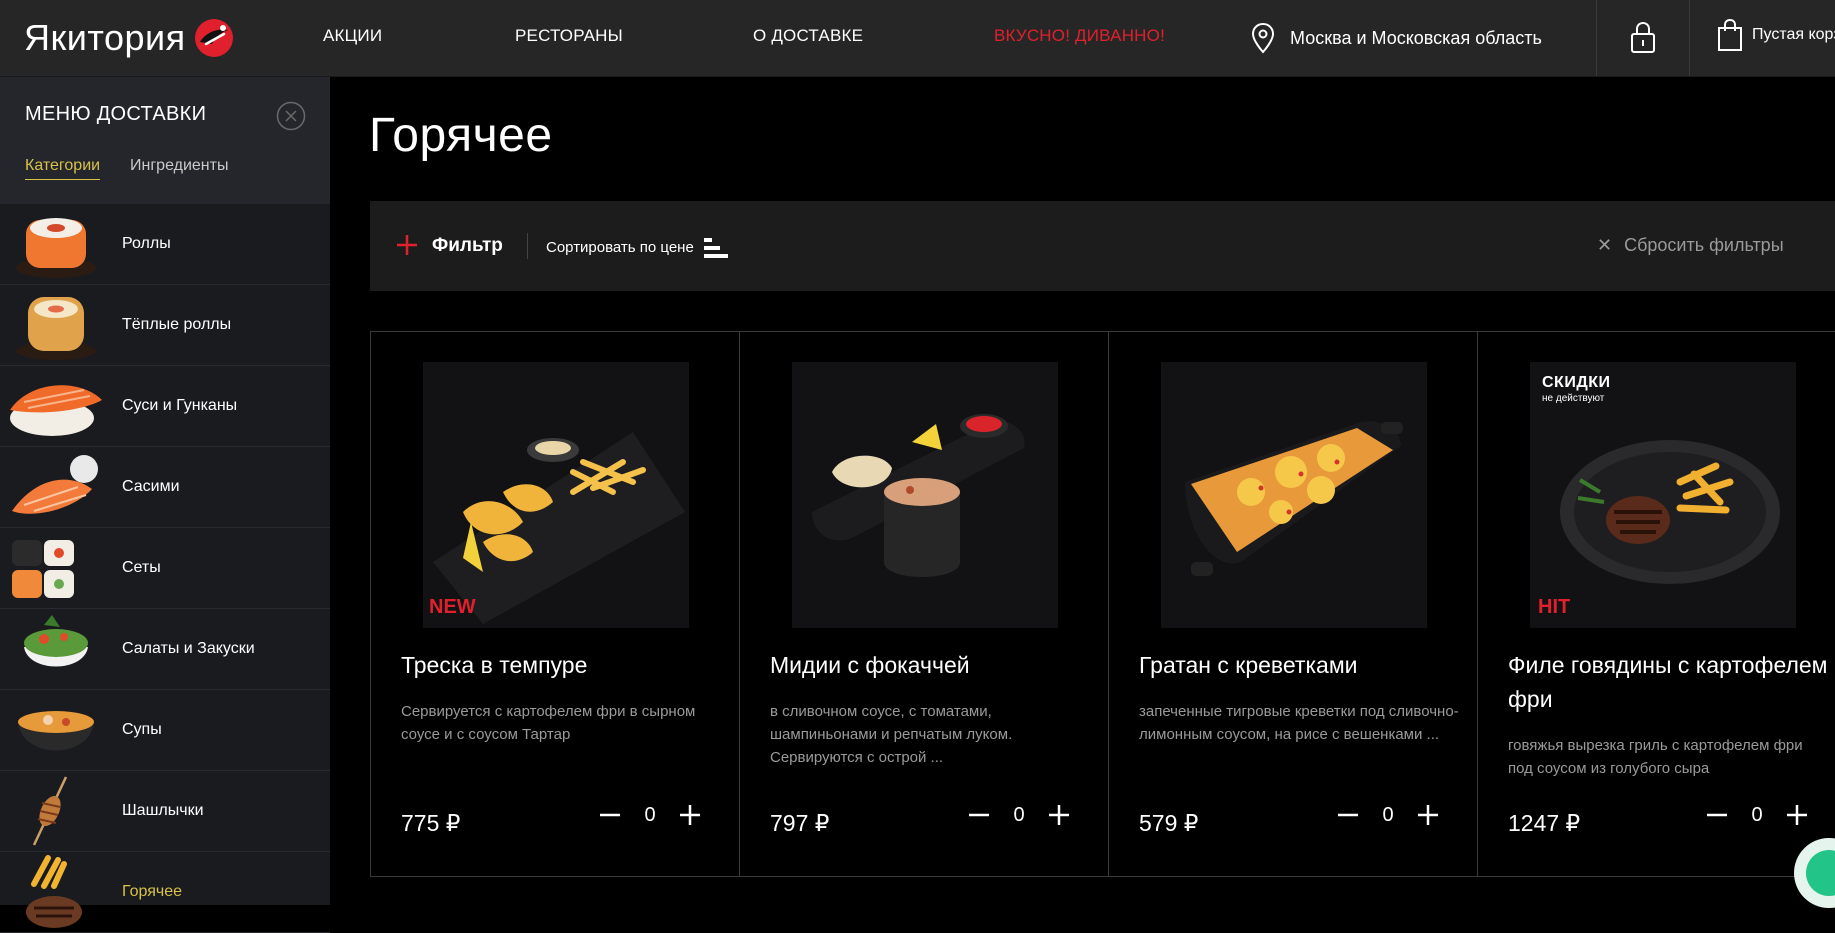  What do you see at coordinates (54, 891) in the screenshot?
I see `hot-dishes-thumbnail` at bounding box center [54, 891].